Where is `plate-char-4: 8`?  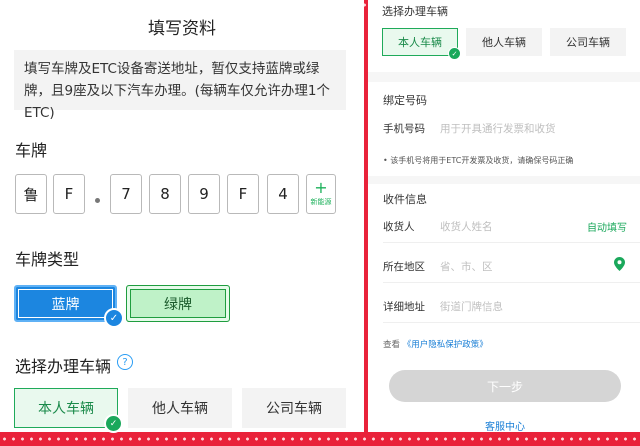
plate-char-4: 8 is located at coordinates (165, 194).